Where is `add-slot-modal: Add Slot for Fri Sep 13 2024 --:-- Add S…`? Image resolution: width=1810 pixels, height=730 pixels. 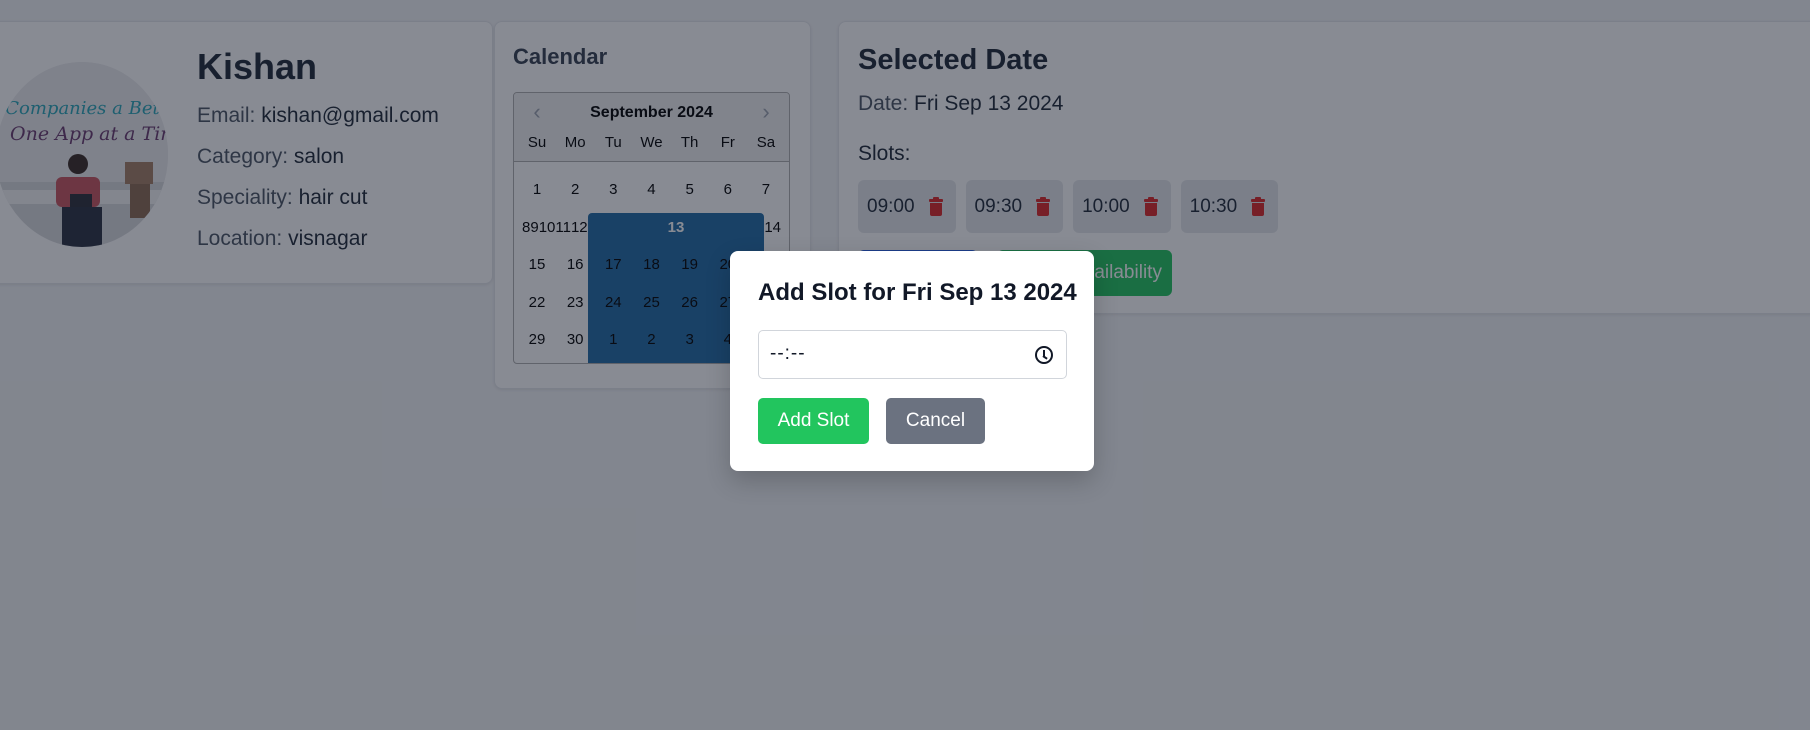 add-slot-modal: Add Slot for Fri Sep 13 2024 --:-- Add S… is located at coordinates (912, 361).